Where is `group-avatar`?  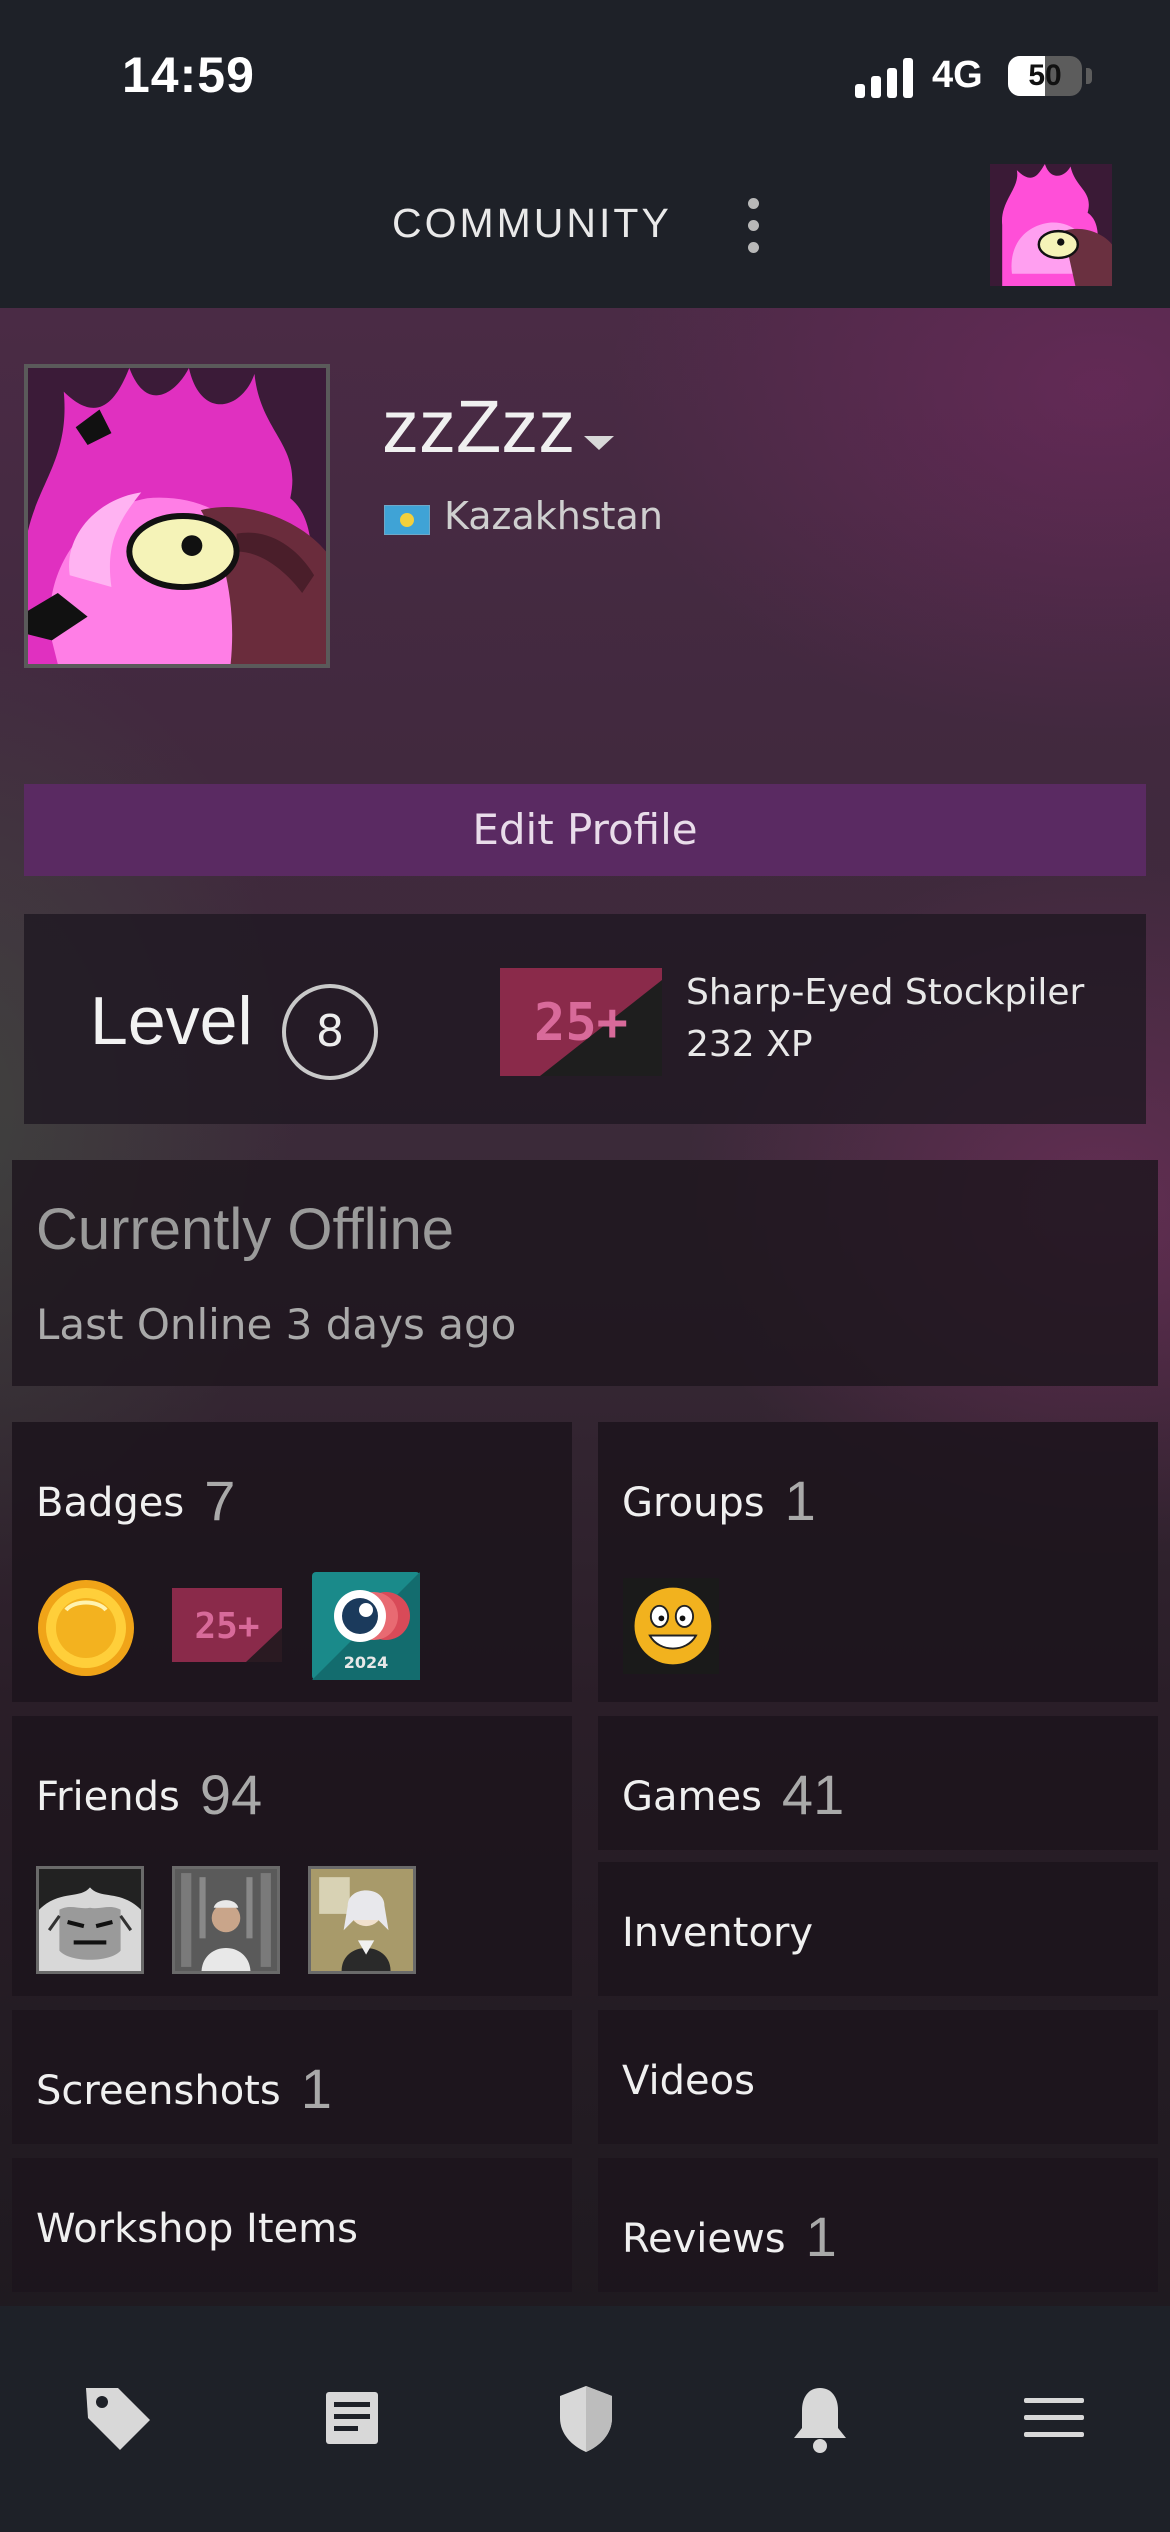 group-avatar is located at coordinates (671, 1626).